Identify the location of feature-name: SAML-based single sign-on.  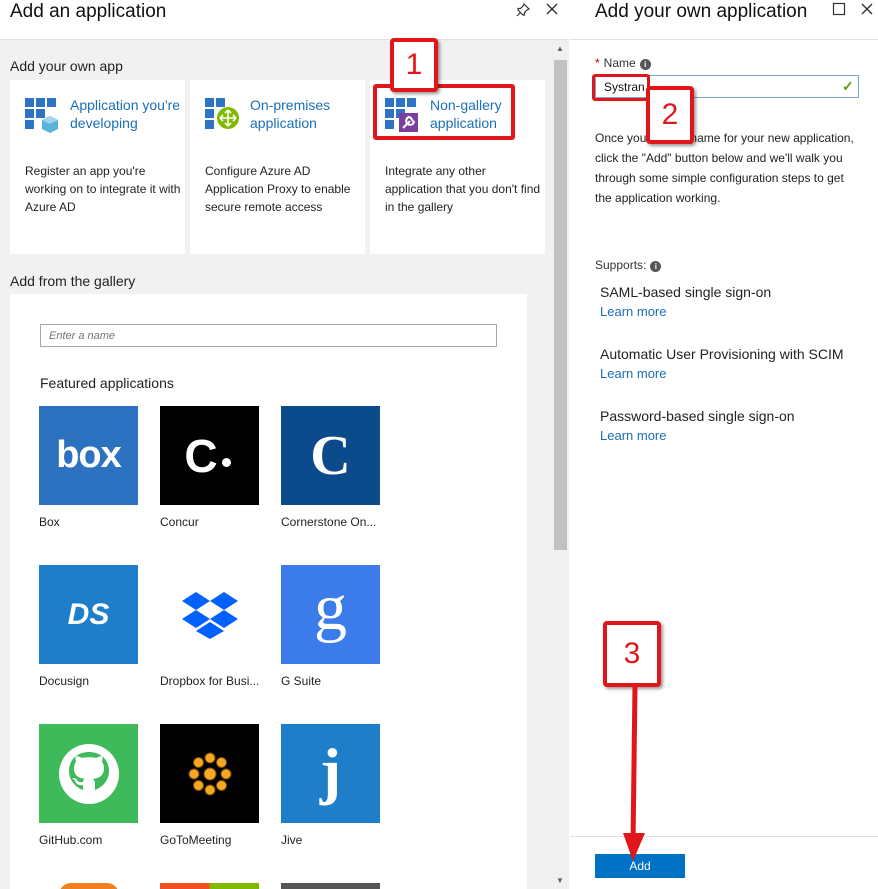
(686, 292).